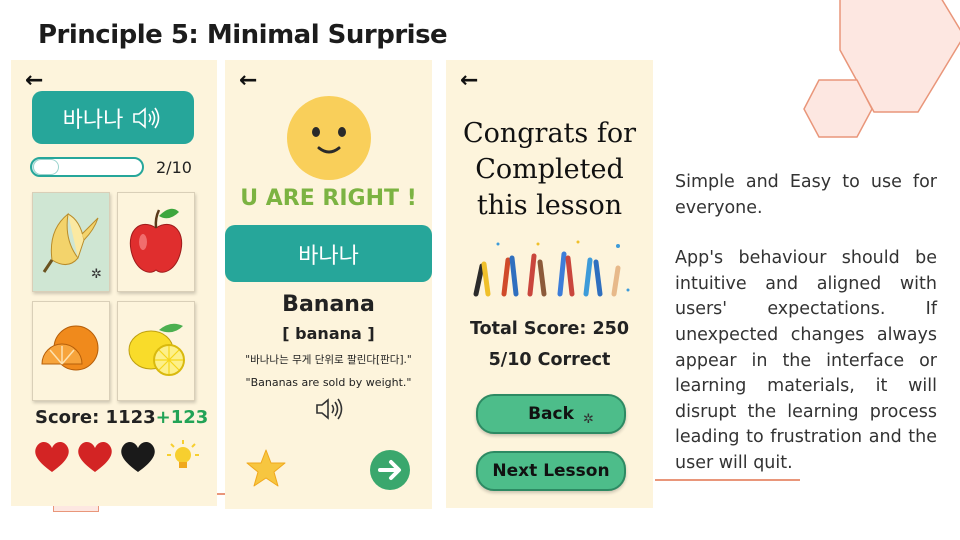 This screenshot has height=540, width=960. I want to click on star-favorite-icon, so click(266, 468).